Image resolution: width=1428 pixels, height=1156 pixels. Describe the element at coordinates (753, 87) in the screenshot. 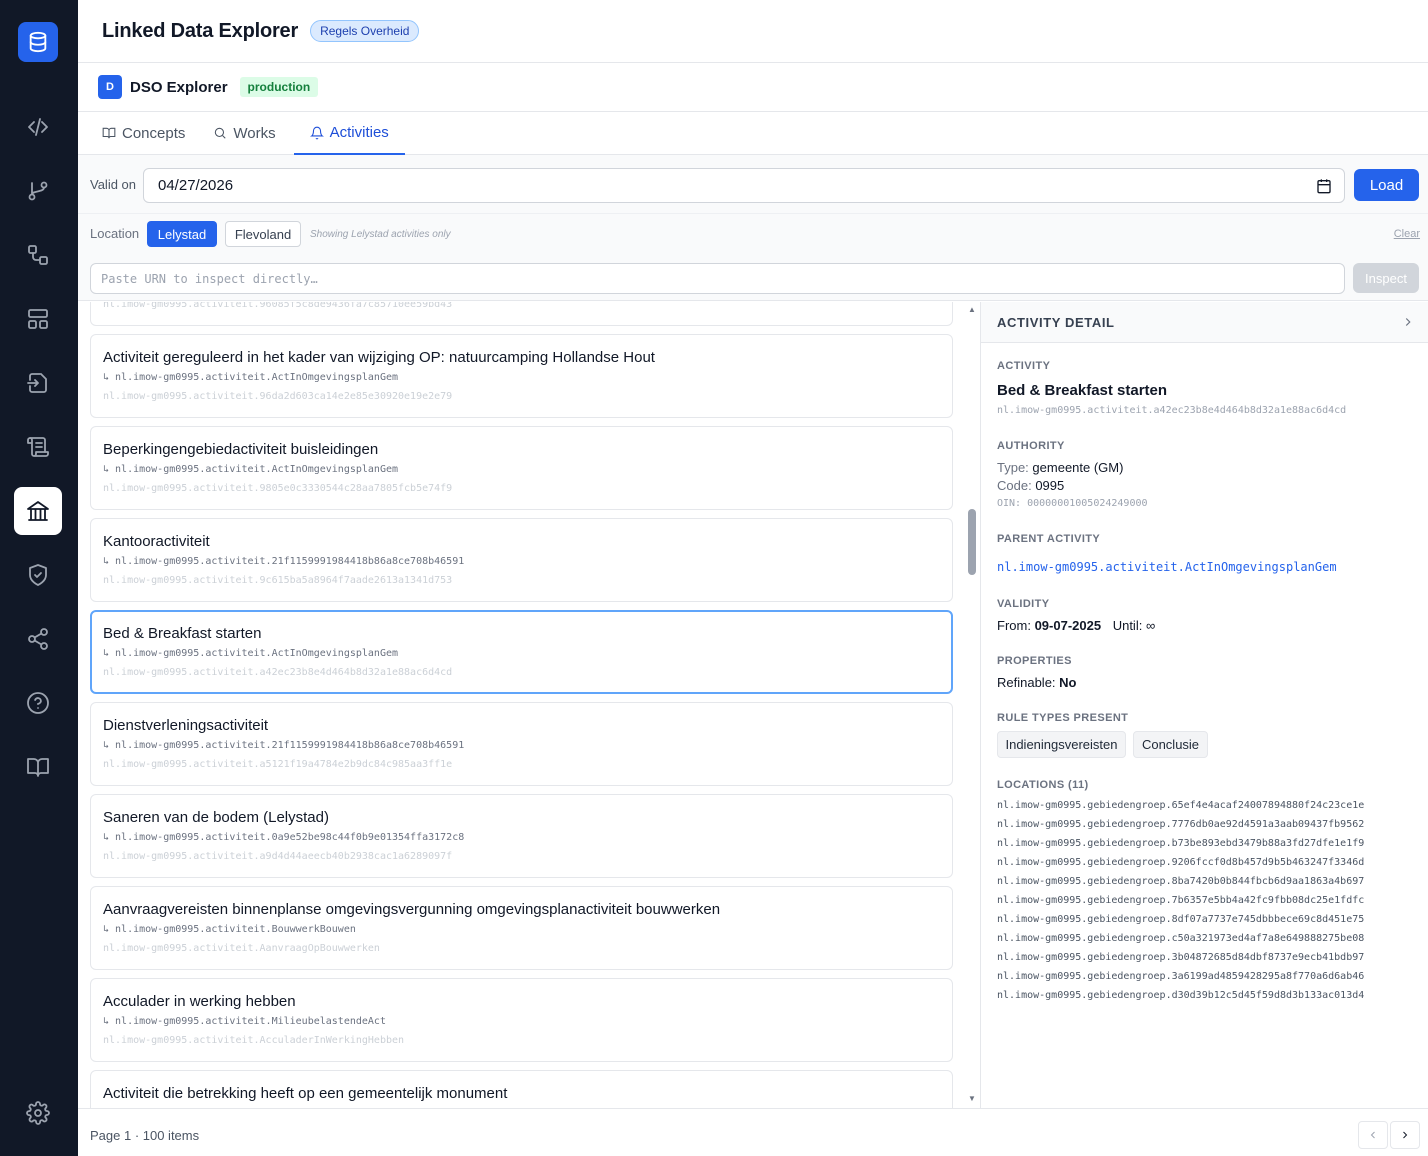

I see `workspace-bar: D DSO Explorer production` at that location.